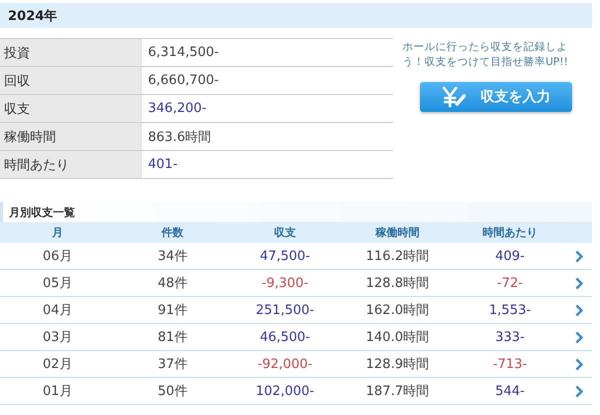 This screenshot has height=415, width=600. What do you see at coordinates (397, 310) in the screenshot?
I see `table-cell: 162.0時間` at bounding box center [397, 310].